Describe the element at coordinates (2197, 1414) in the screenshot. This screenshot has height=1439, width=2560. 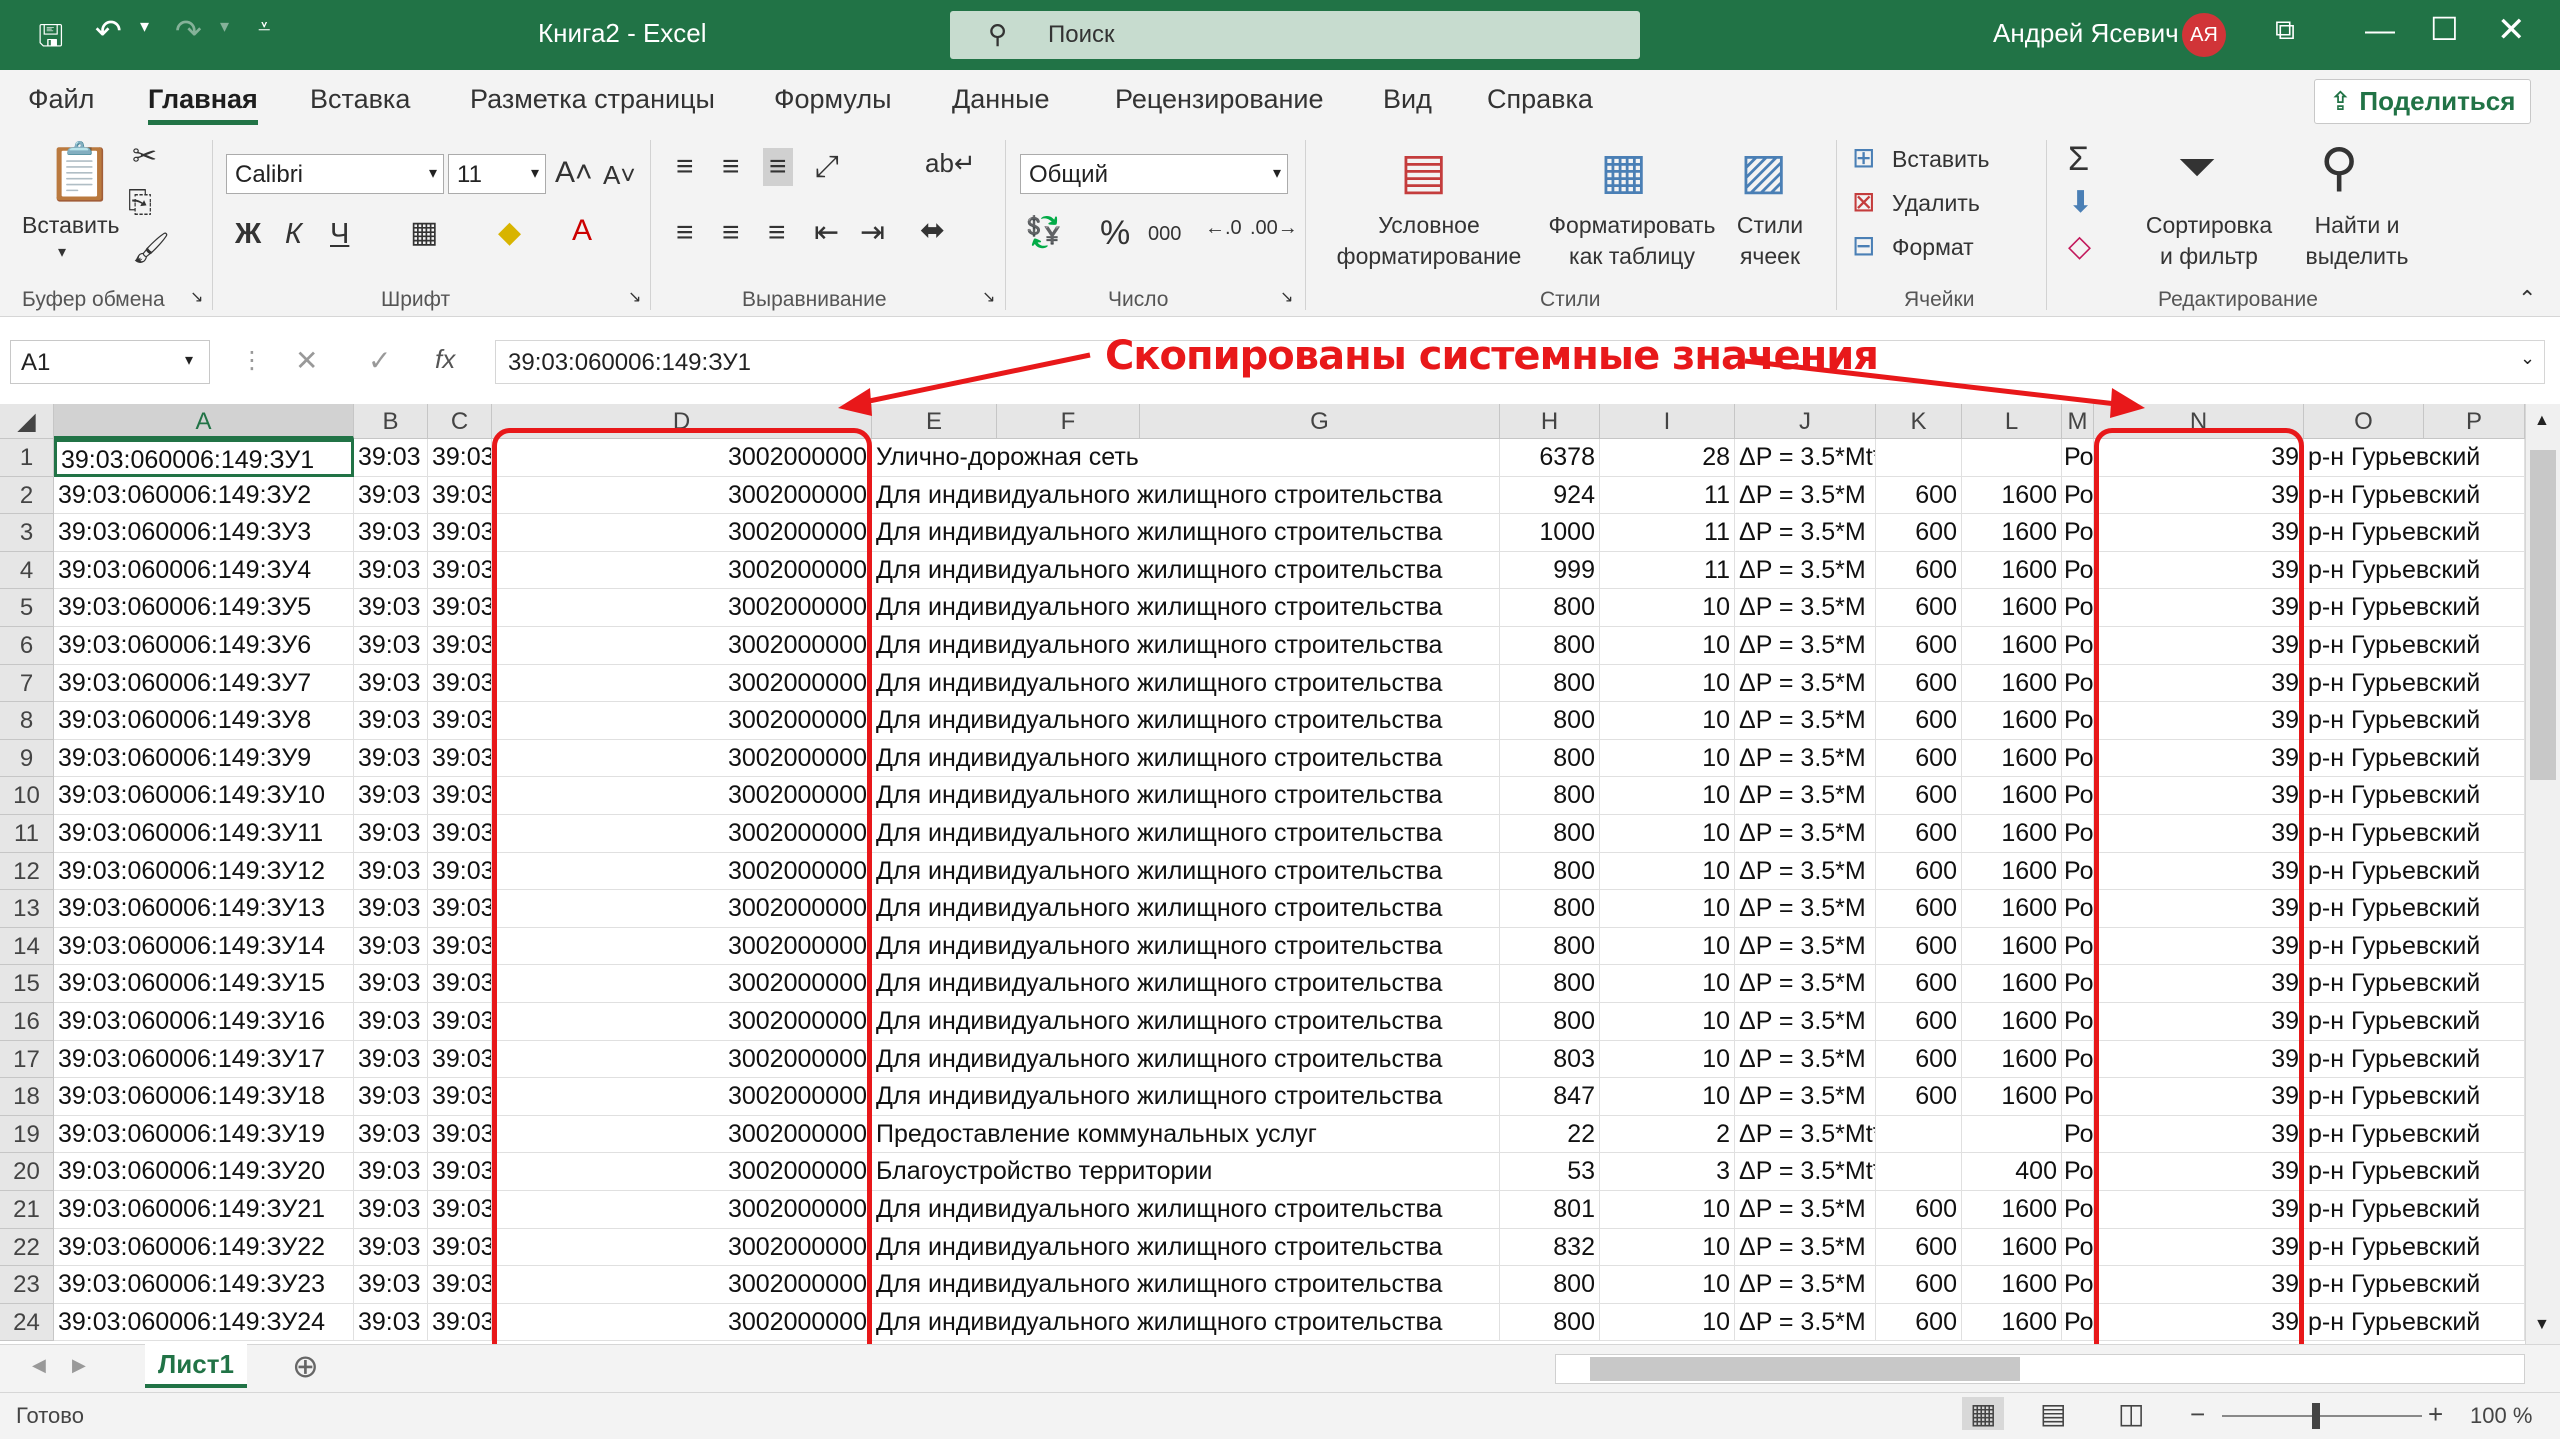
I see `zoom-out-icon: −` at that location.